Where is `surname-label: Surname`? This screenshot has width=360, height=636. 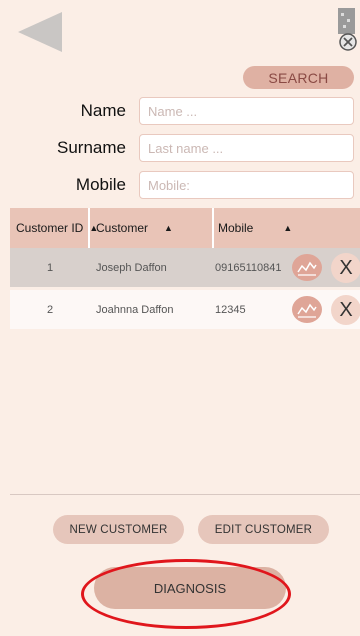
surname-label: Surname is located at coordinates (91, 147).